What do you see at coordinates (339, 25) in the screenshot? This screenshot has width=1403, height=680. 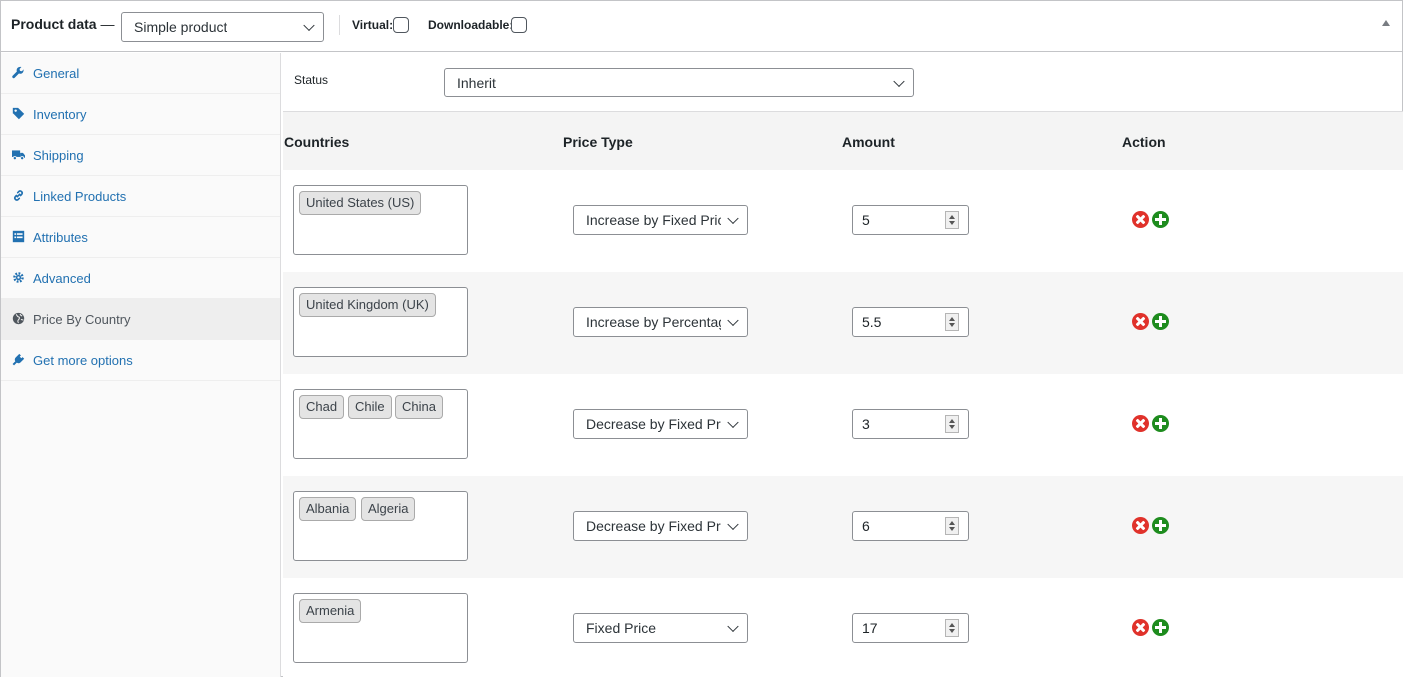 I see `header-divider` at bounding box center [339, 25].